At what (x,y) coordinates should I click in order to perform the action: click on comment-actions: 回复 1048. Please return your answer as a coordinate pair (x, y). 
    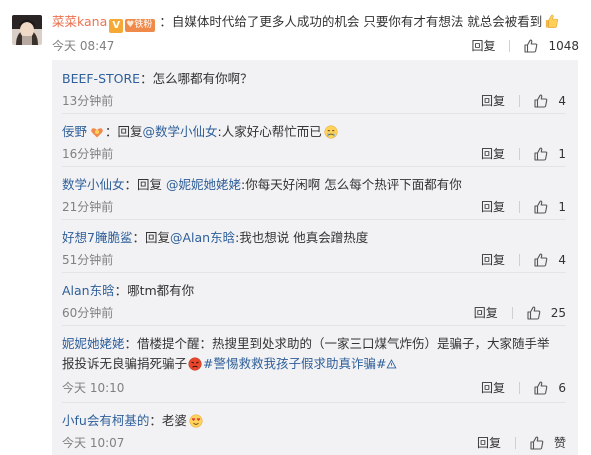
    Looking at the image, I should click on (525, 46).